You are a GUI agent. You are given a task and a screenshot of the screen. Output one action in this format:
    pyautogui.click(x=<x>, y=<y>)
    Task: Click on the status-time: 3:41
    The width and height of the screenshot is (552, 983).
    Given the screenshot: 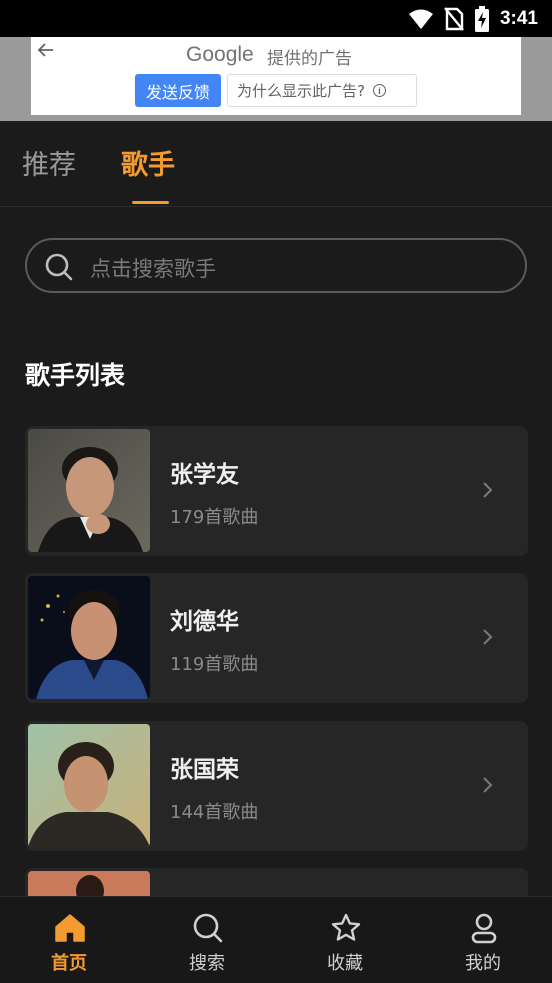 What is the action you would take?
    pyautogui.click(x=518, y=18)
    